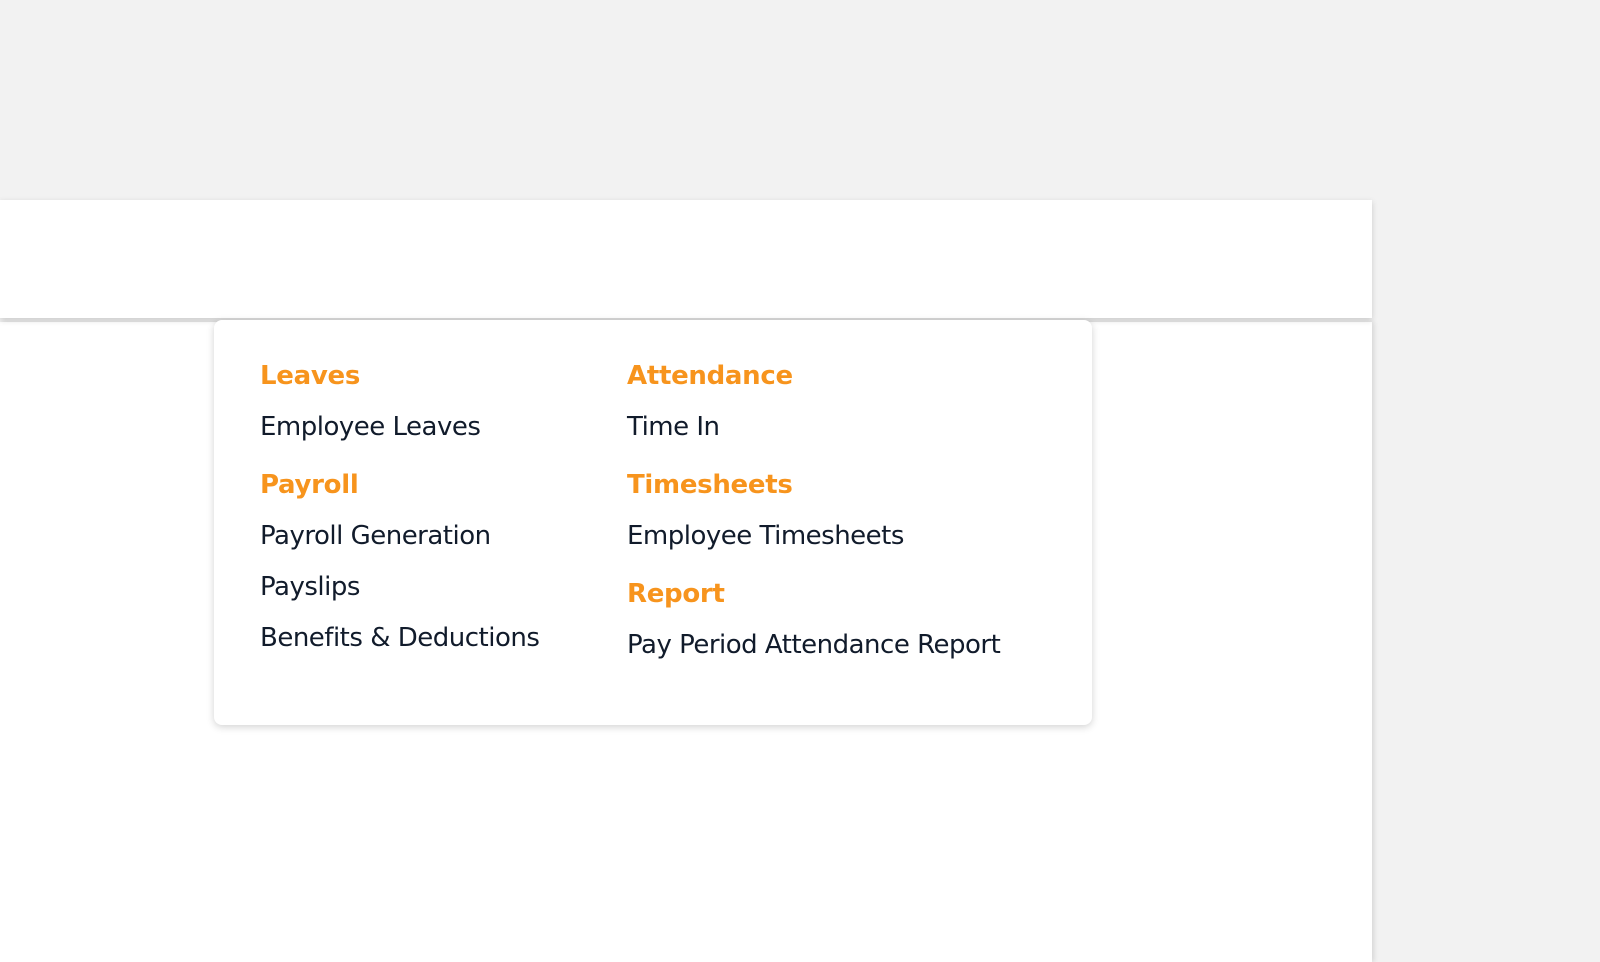  Describe the element at coordinates (813, 427) in the screenshot. I see `menu-item-time-in: Time In` at that location.